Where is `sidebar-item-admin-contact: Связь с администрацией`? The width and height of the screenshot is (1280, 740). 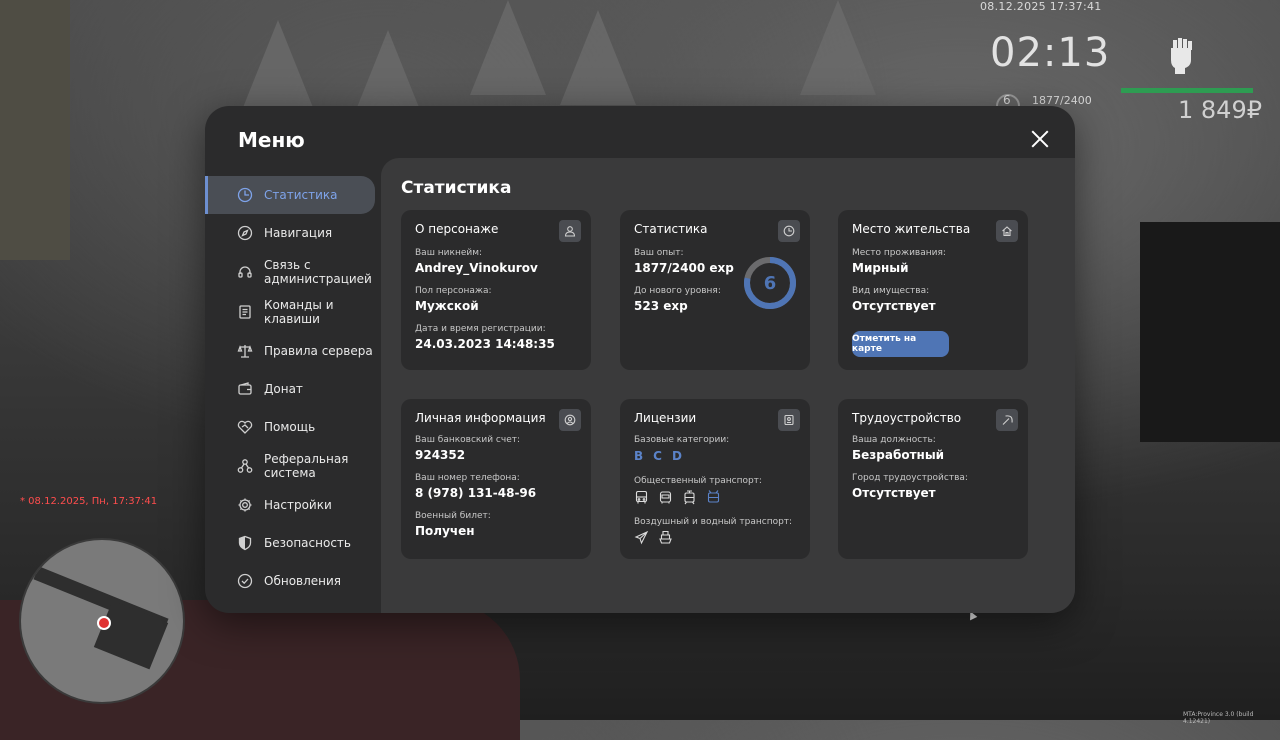
sidebar-item-admin-contact: Связь с администрацией is located at coordinates (292, 272).